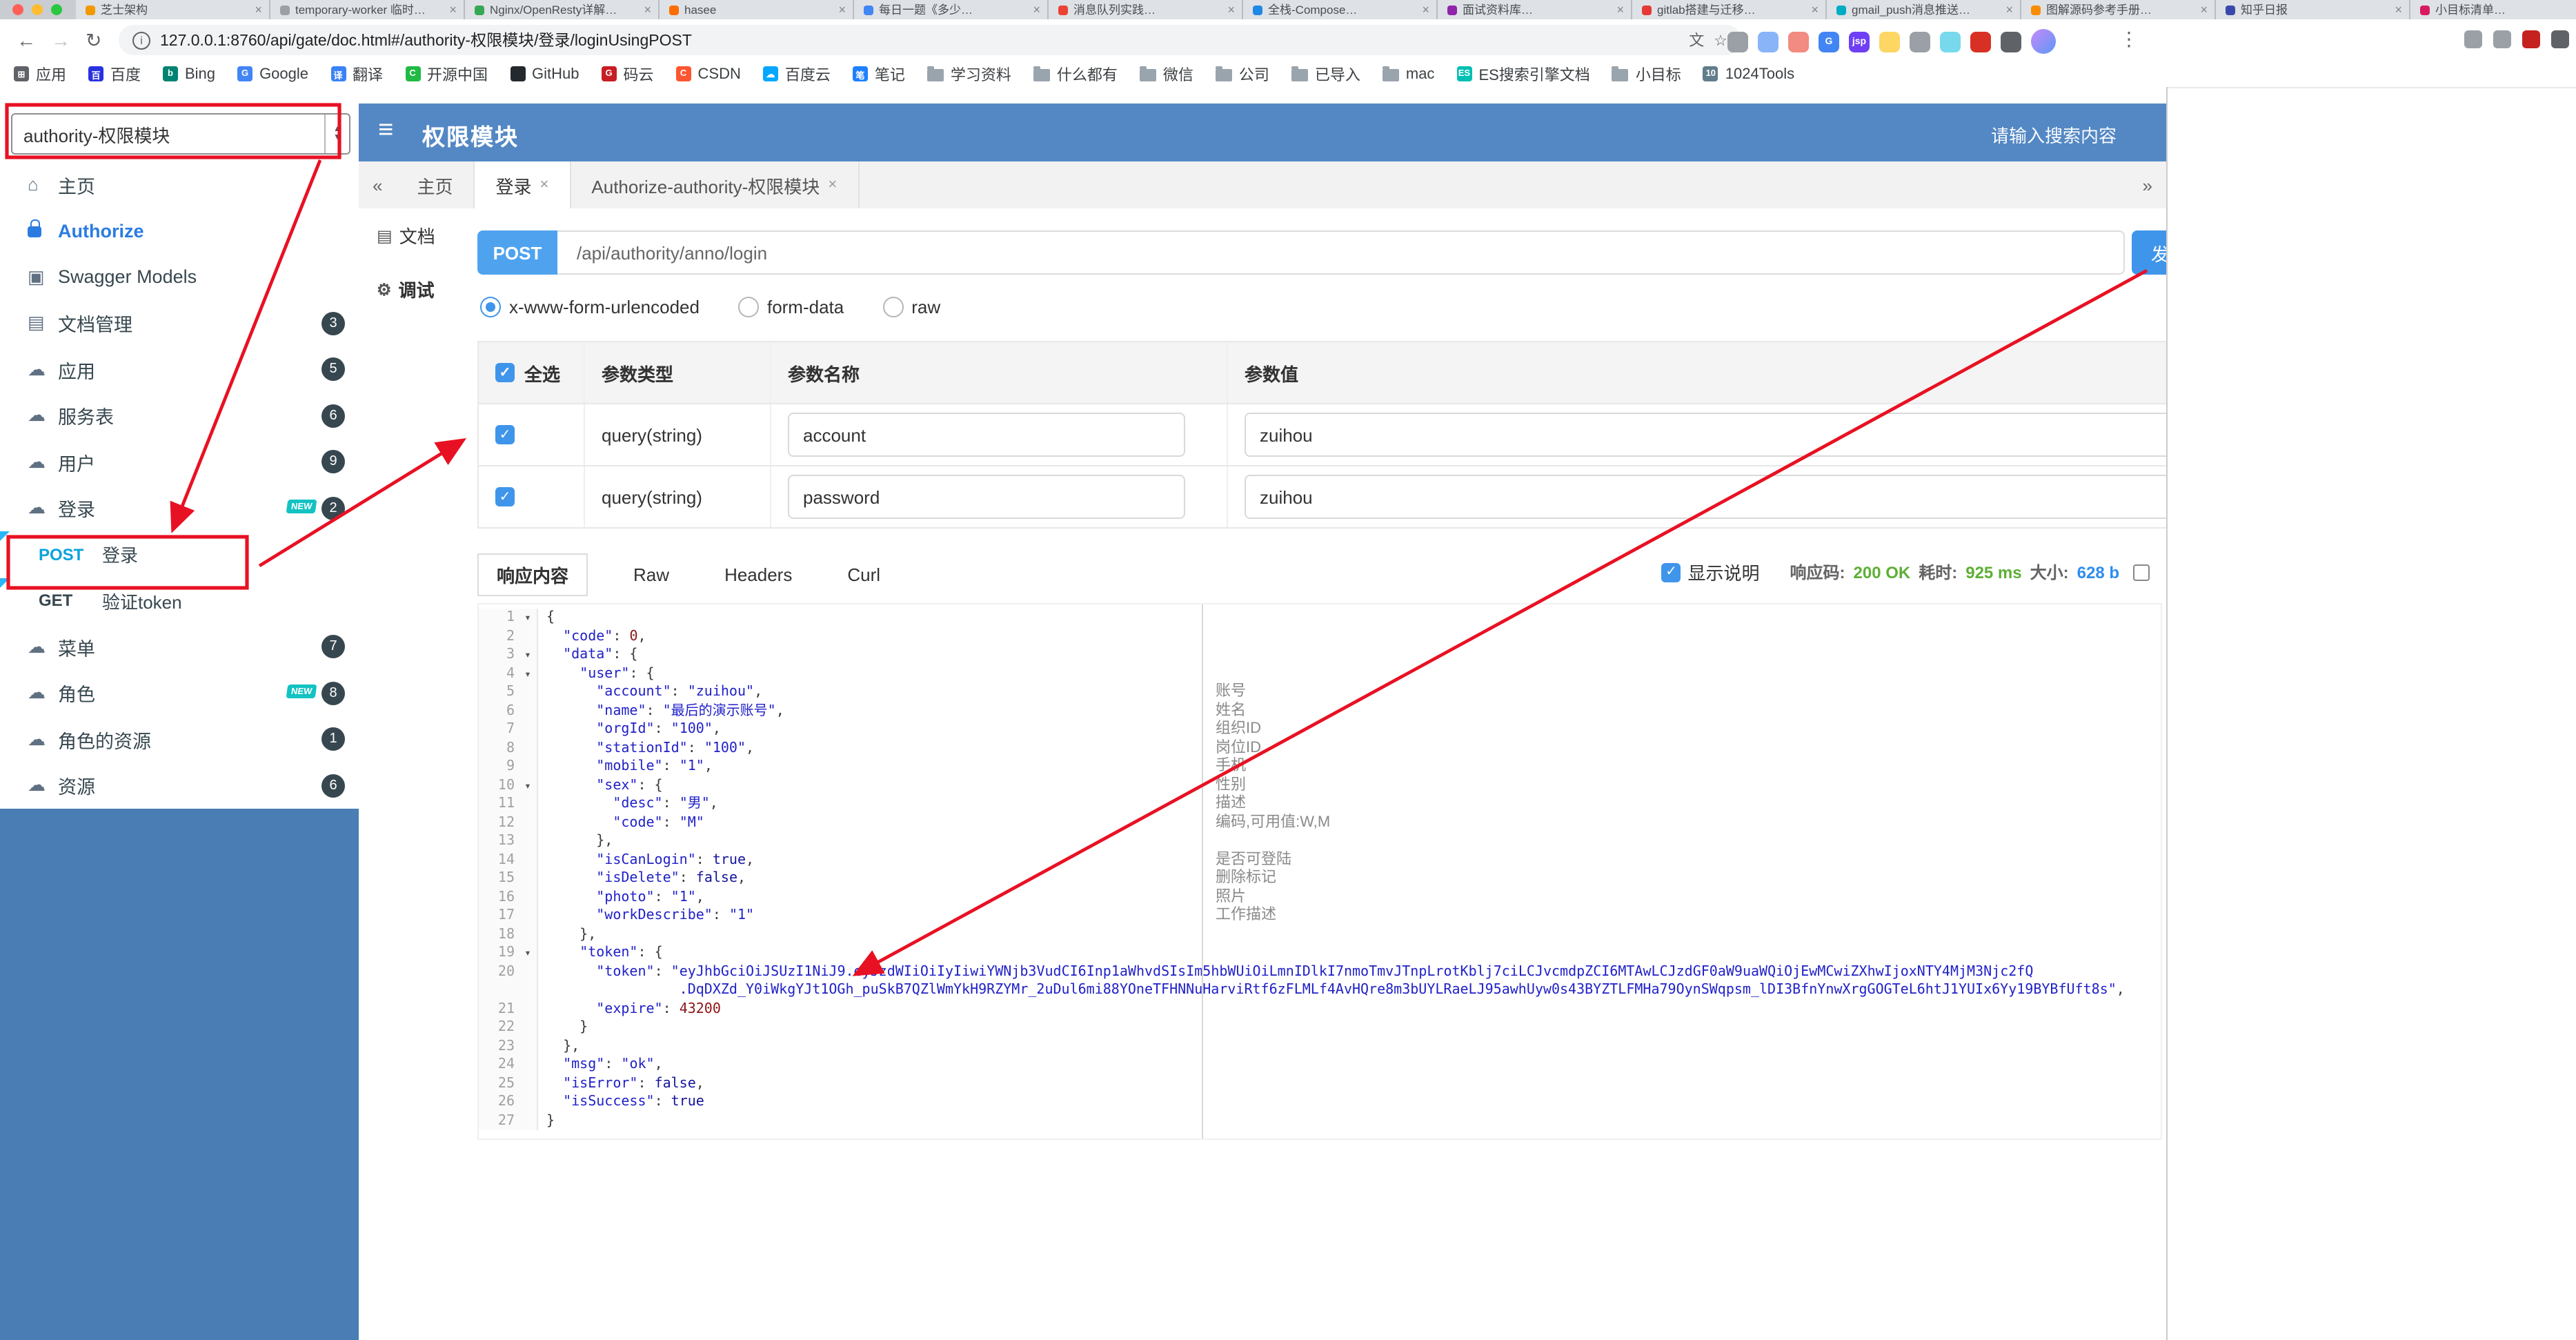 The image size is (2576, 1340). Describe the element at coordinates (651, 575) in the screenshot. I see `response-tab-Raw: Raw` at that location.